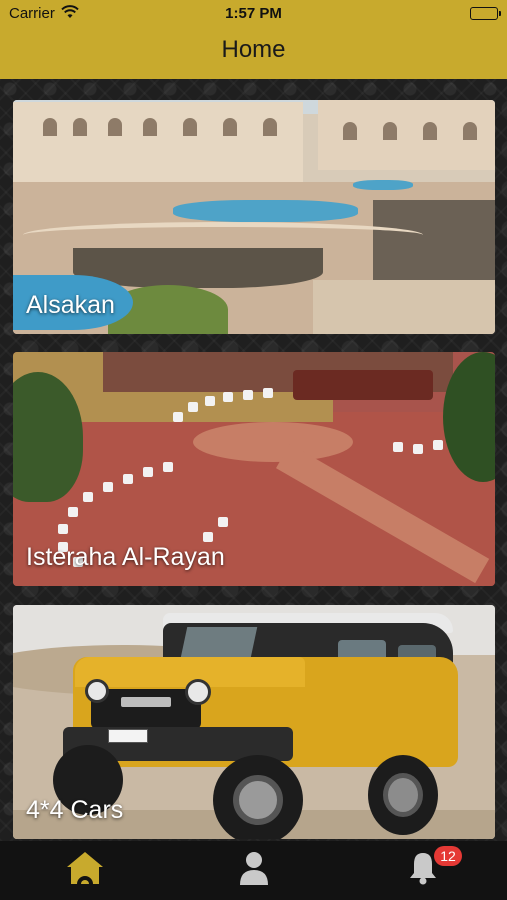  I want to click on page-title: Home, so click(253, 49).